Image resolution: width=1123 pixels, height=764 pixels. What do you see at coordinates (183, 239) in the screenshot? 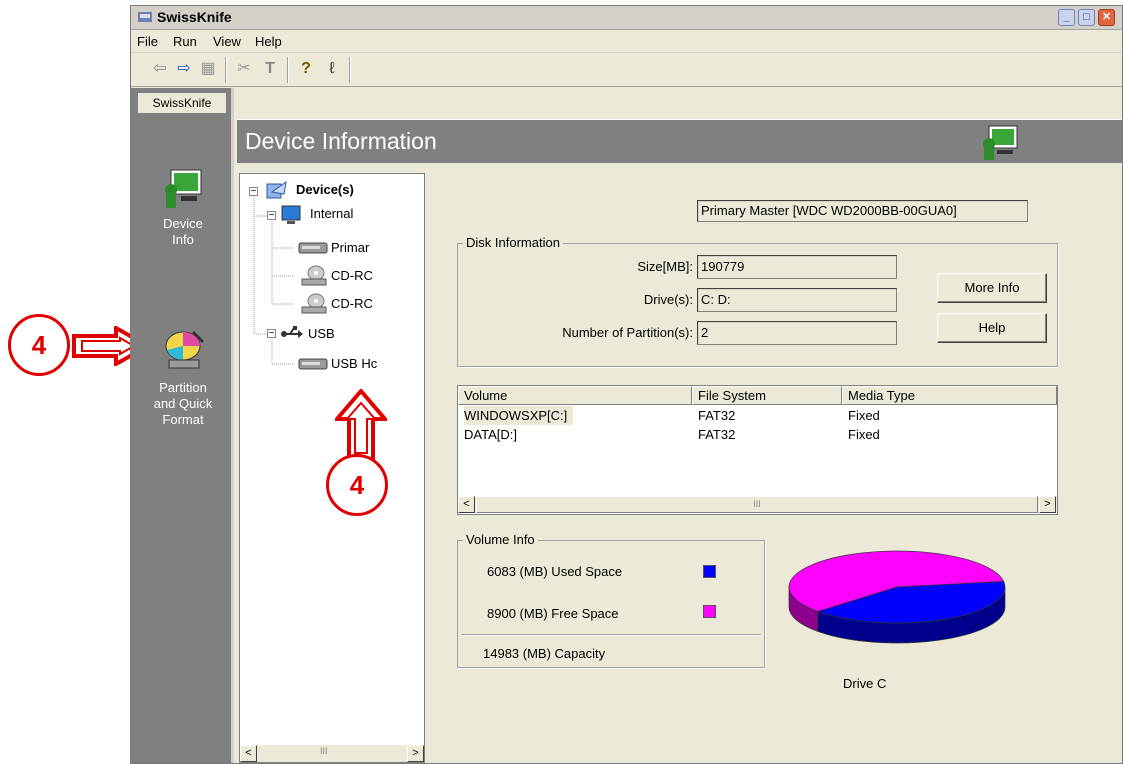
I see `sidebar-item-label: Info` at bounding box center [183, 239].